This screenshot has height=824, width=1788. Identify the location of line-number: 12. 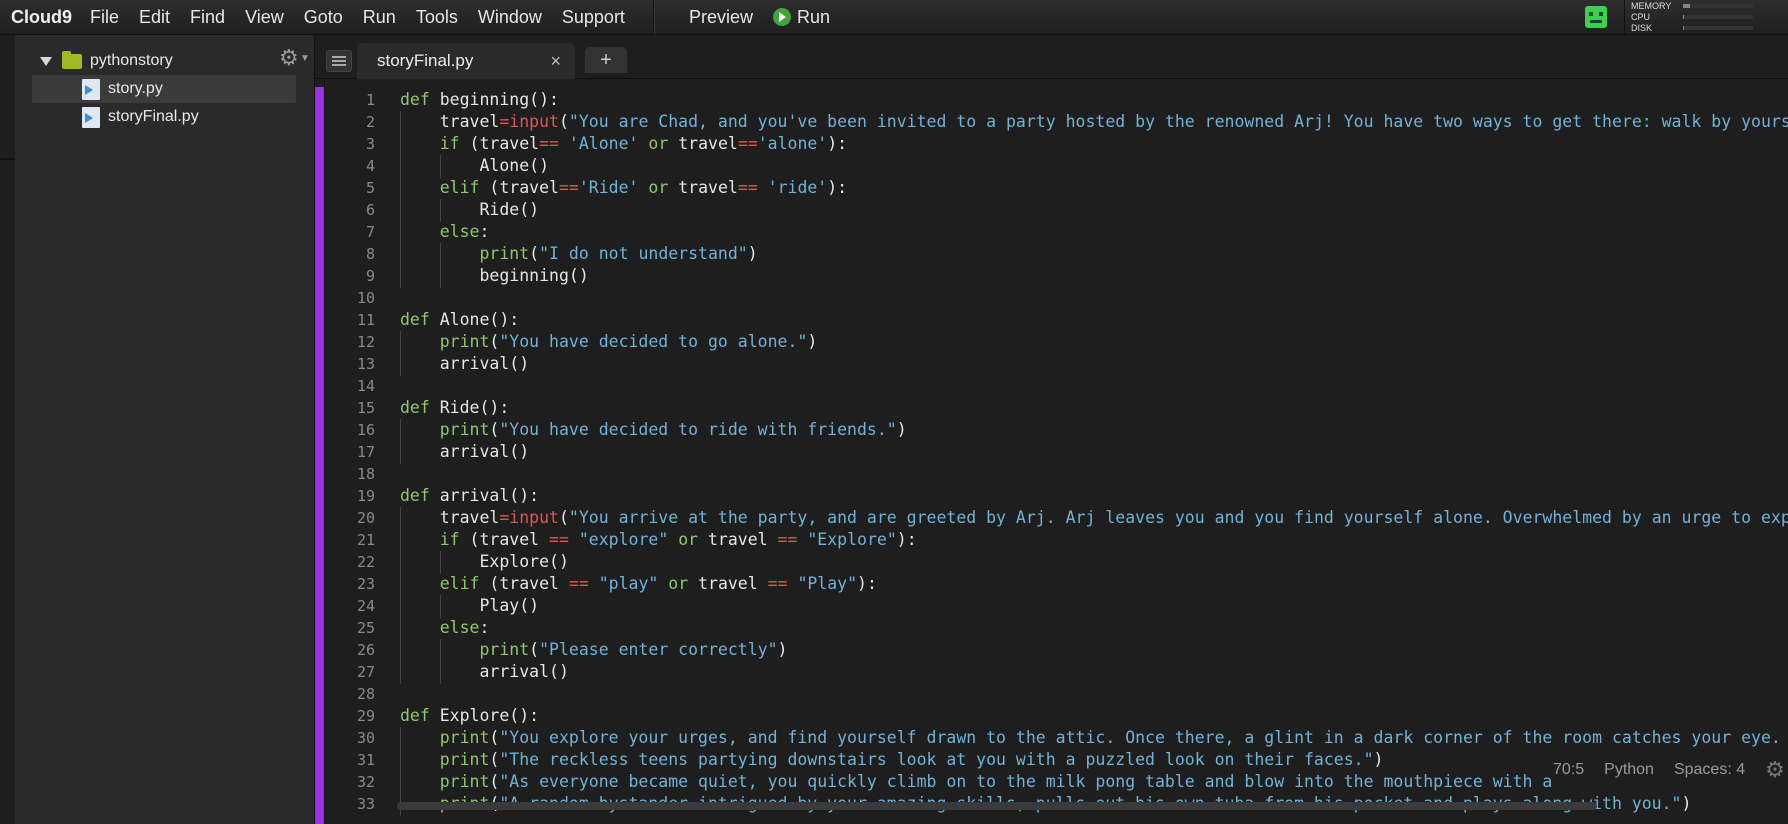
(345, 342).